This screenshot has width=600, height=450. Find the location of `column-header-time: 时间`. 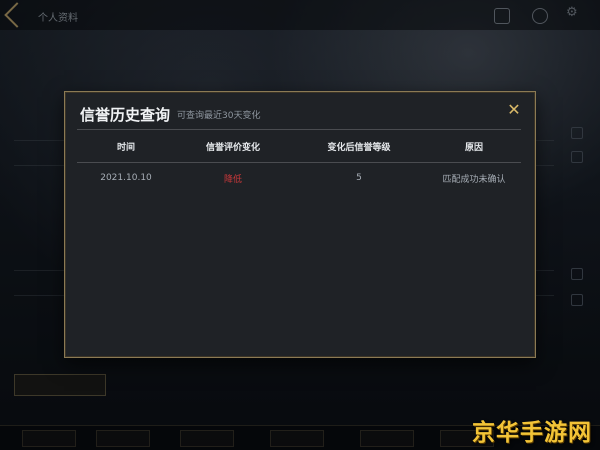

column-header-time: 时间 is located at coordinates (125, 147).